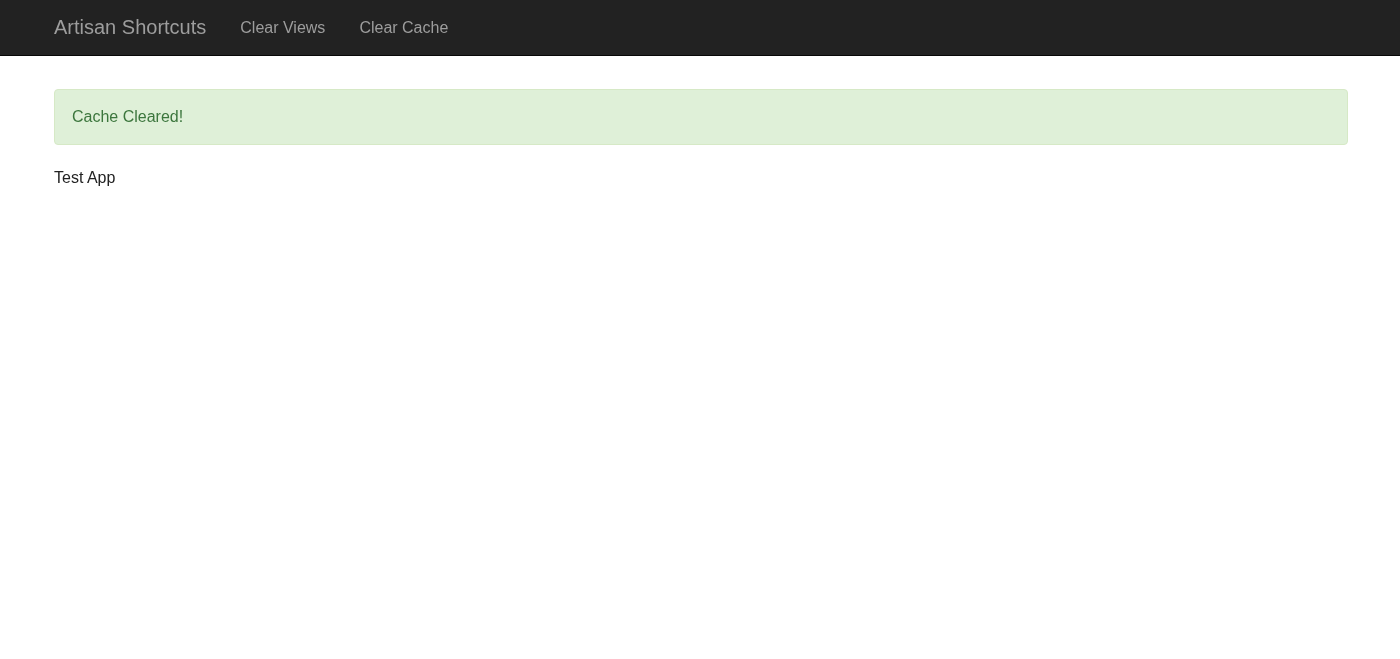  What do you see at coordinates (701, 117) in the screenshot?
I see `alert-message: Cache Cleared!` at bounding box center [701, 117].